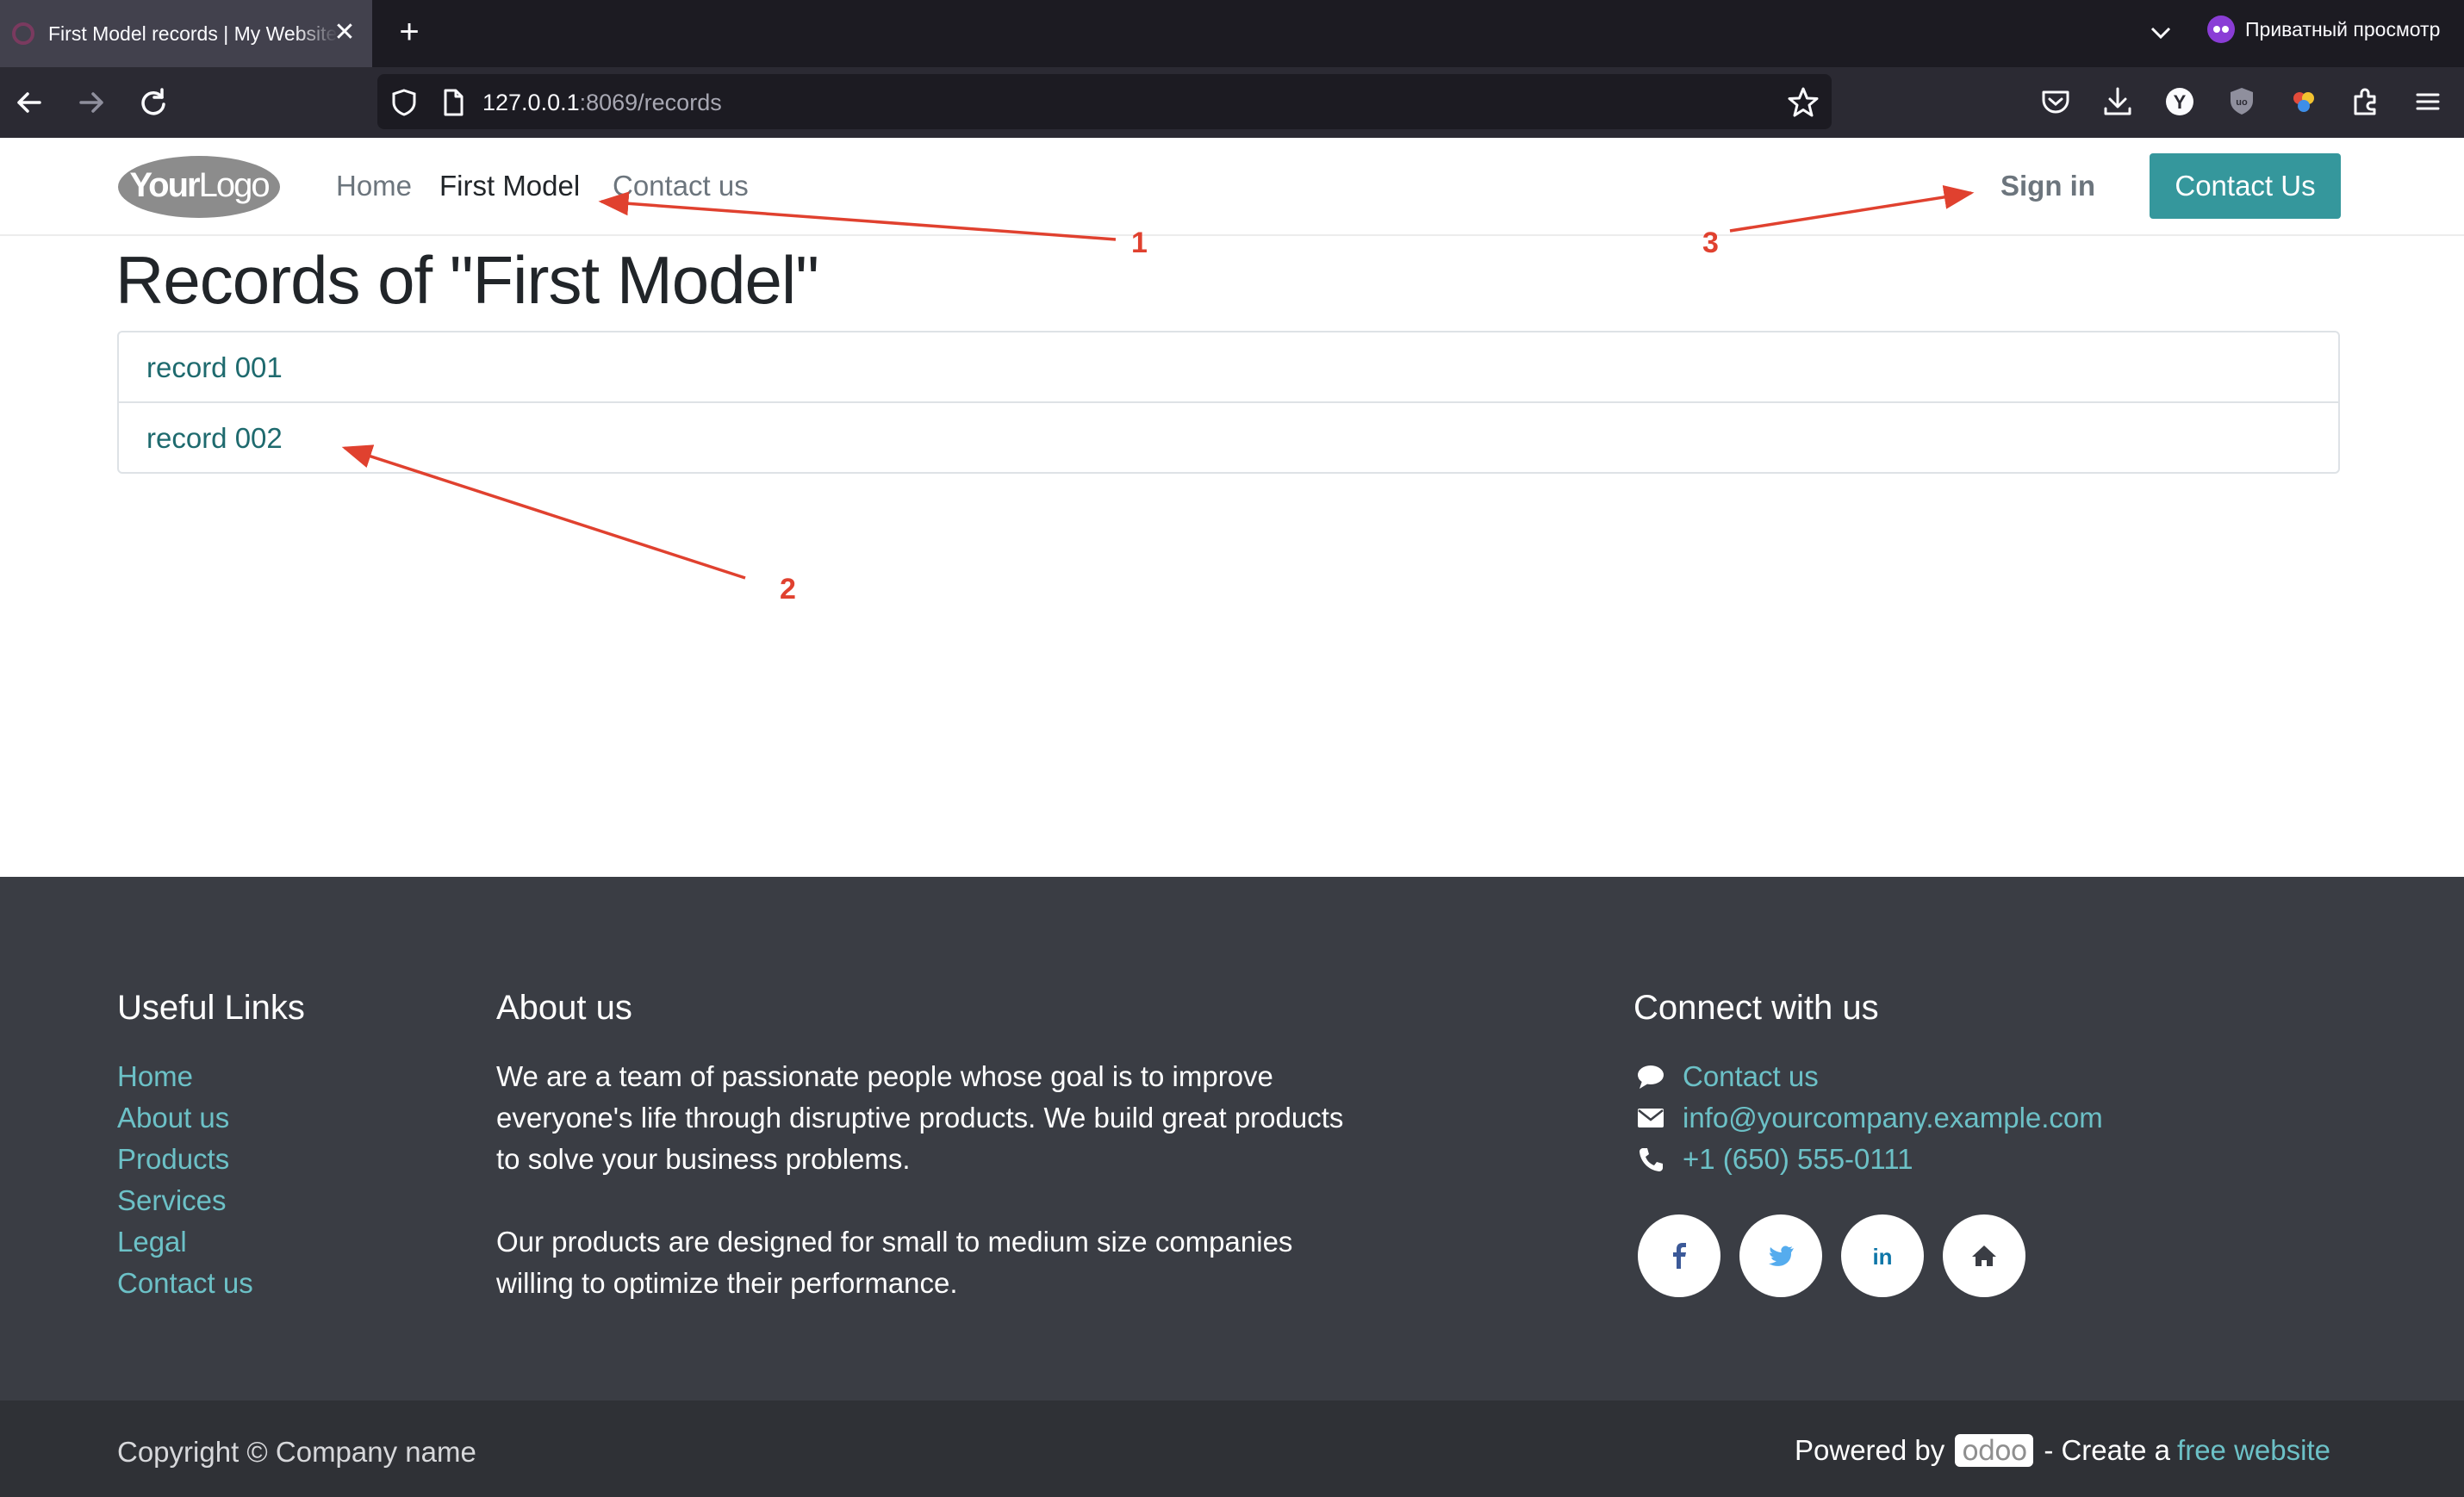 This screenshot has width=2464, height=1497. Describe the element at coordinates (2246, 186) in the screenshot. I see `contact-us-button: Contact Us` at that location.